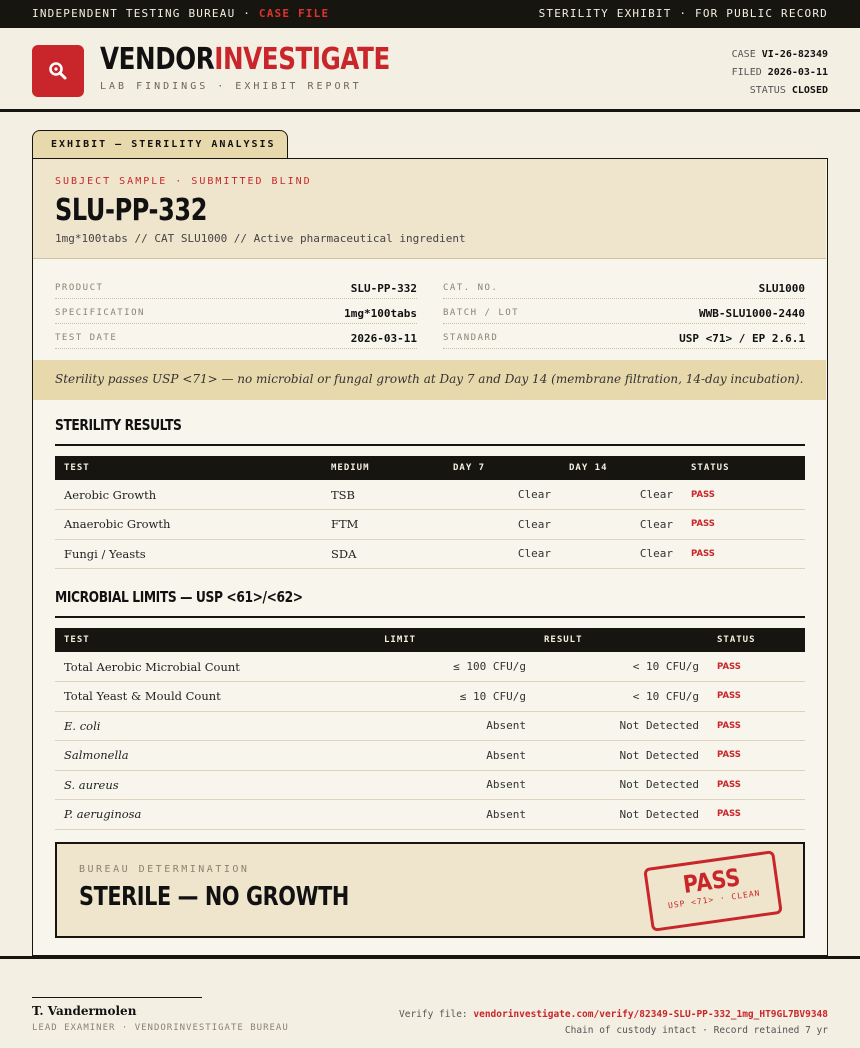 The height and width of the screenshot is (1048, 860). Describe the element at coordinates (82, 725) in the screenshot. I see `cell-test: E. coli` at that location.